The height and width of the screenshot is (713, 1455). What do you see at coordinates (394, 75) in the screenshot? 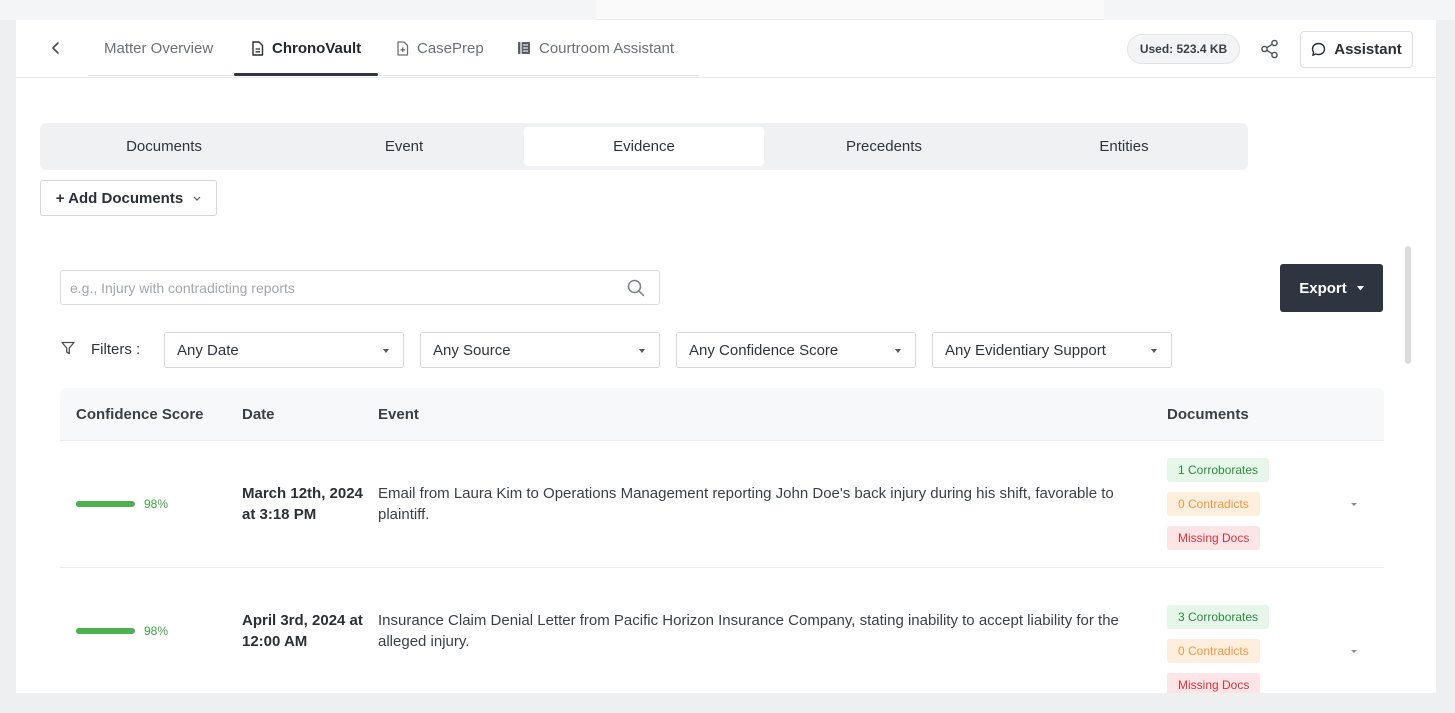
I see `tab-divider` at bounding box center [394, 75].